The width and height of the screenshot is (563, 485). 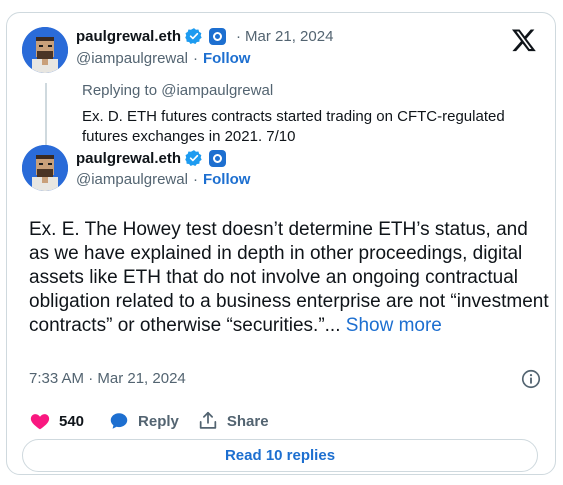 I want to click on show-more-link: Show more, so click(x=394, y=325).